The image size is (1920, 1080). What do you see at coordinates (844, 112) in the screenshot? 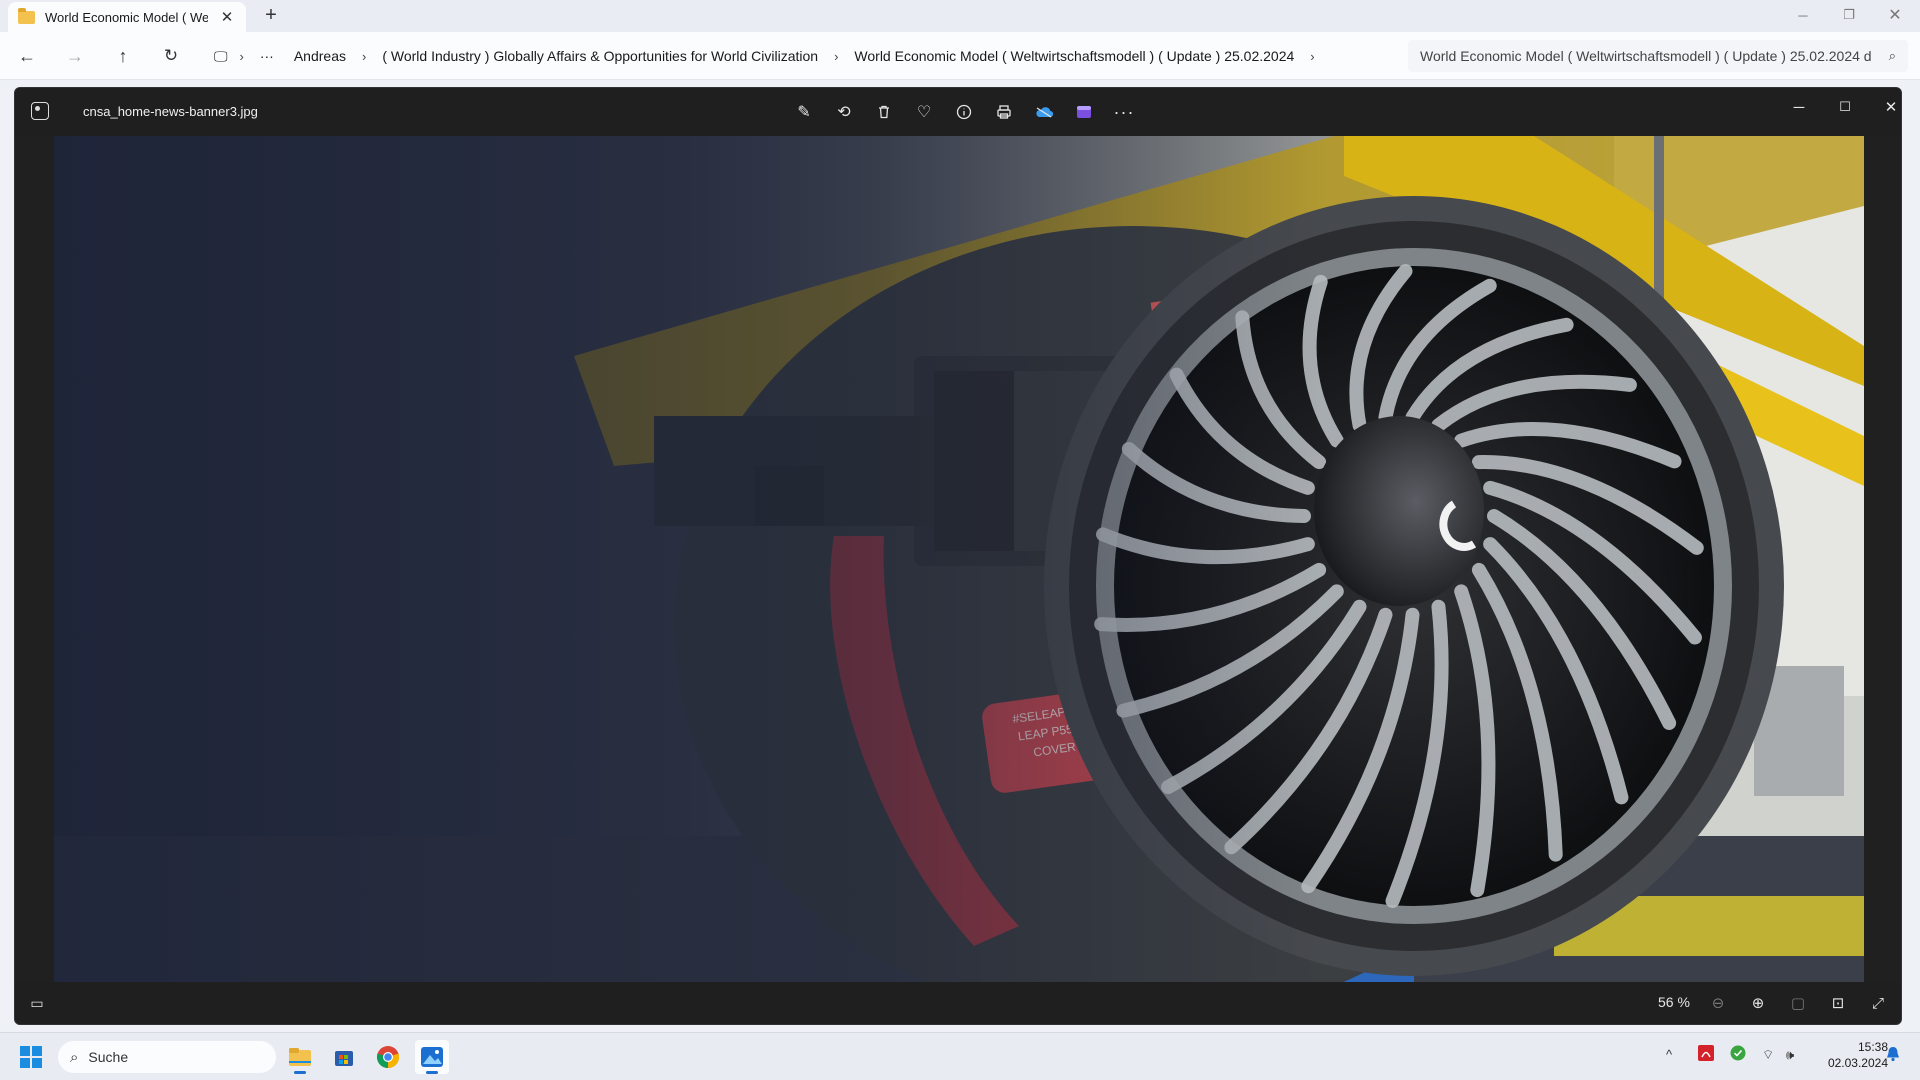
I see `rotate-icon: ⟲` at bounding box center [844, 112].